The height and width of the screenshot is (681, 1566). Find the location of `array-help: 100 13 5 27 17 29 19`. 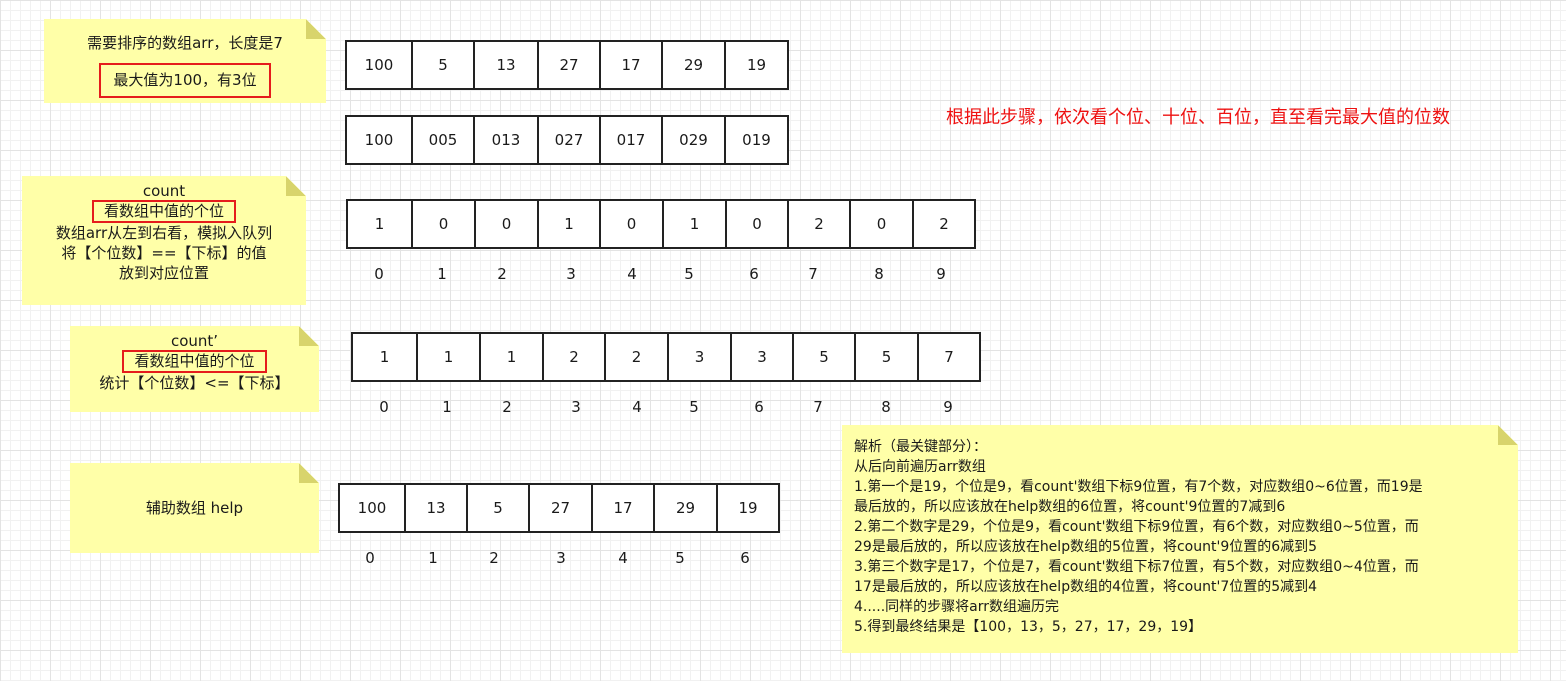

array-help: 100 13 5 27 17 29 19 is located at coordinates (559, 508).